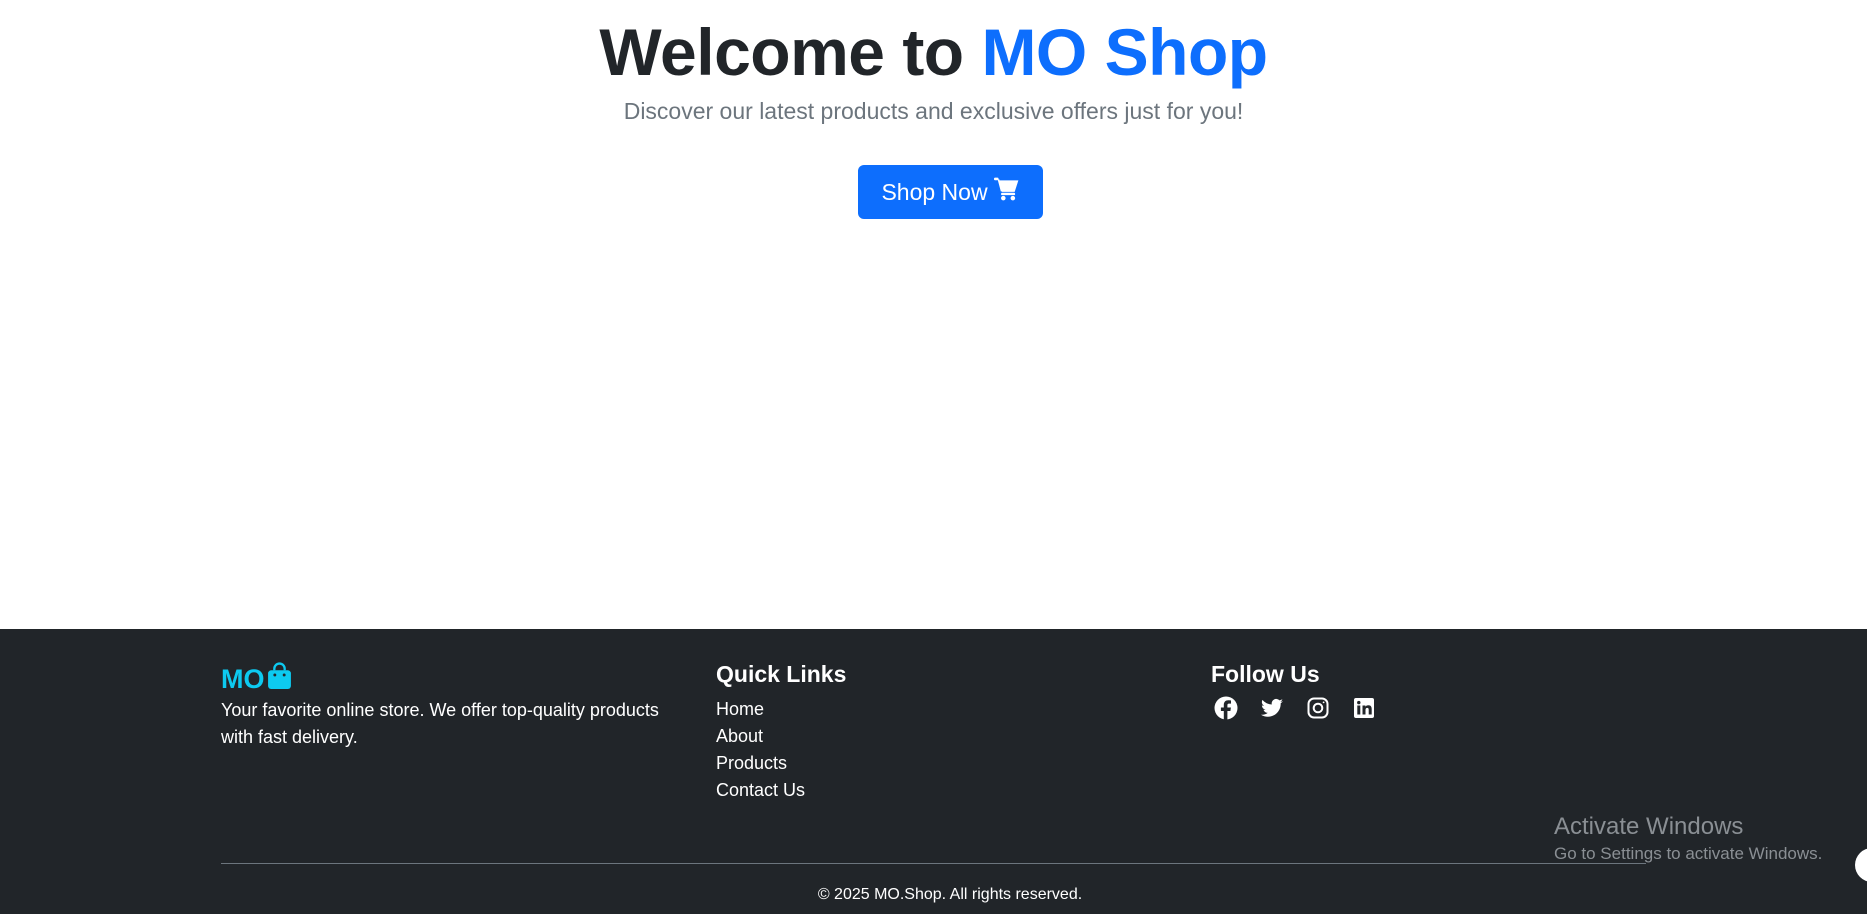  I want to click on shop-now-label: Shop Now, so click(934, 191).